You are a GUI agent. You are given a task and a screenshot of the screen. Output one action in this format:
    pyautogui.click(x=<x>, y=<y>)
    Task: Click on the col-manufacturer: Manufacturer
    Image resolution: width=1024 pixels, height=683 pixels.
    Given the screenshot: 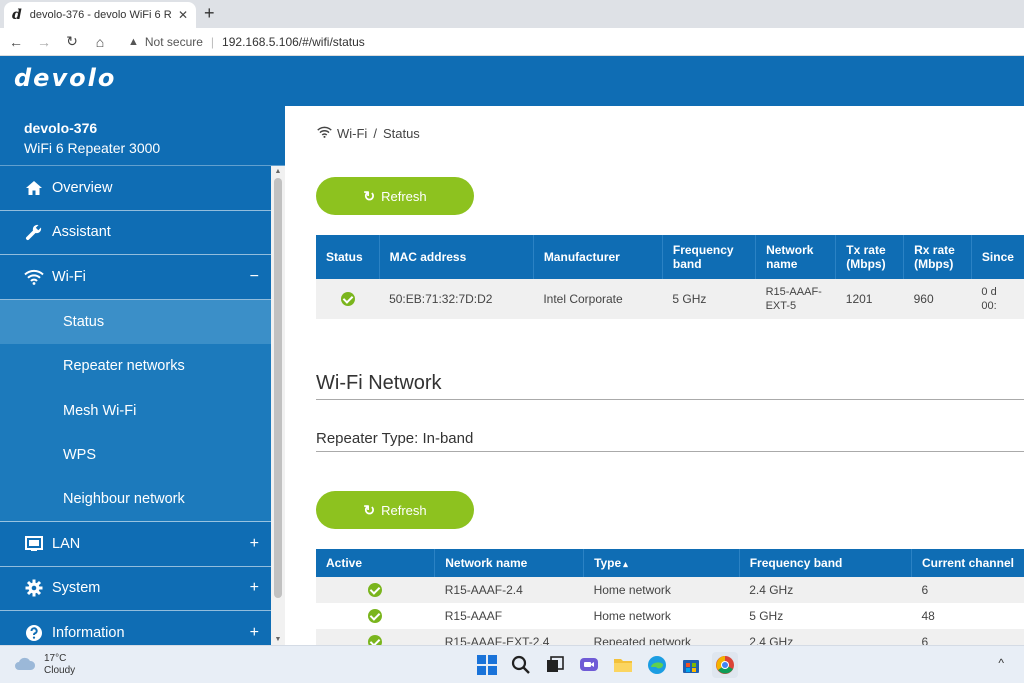 What is the action you would take?
    pyautogui.click(x=598, y=257)
    